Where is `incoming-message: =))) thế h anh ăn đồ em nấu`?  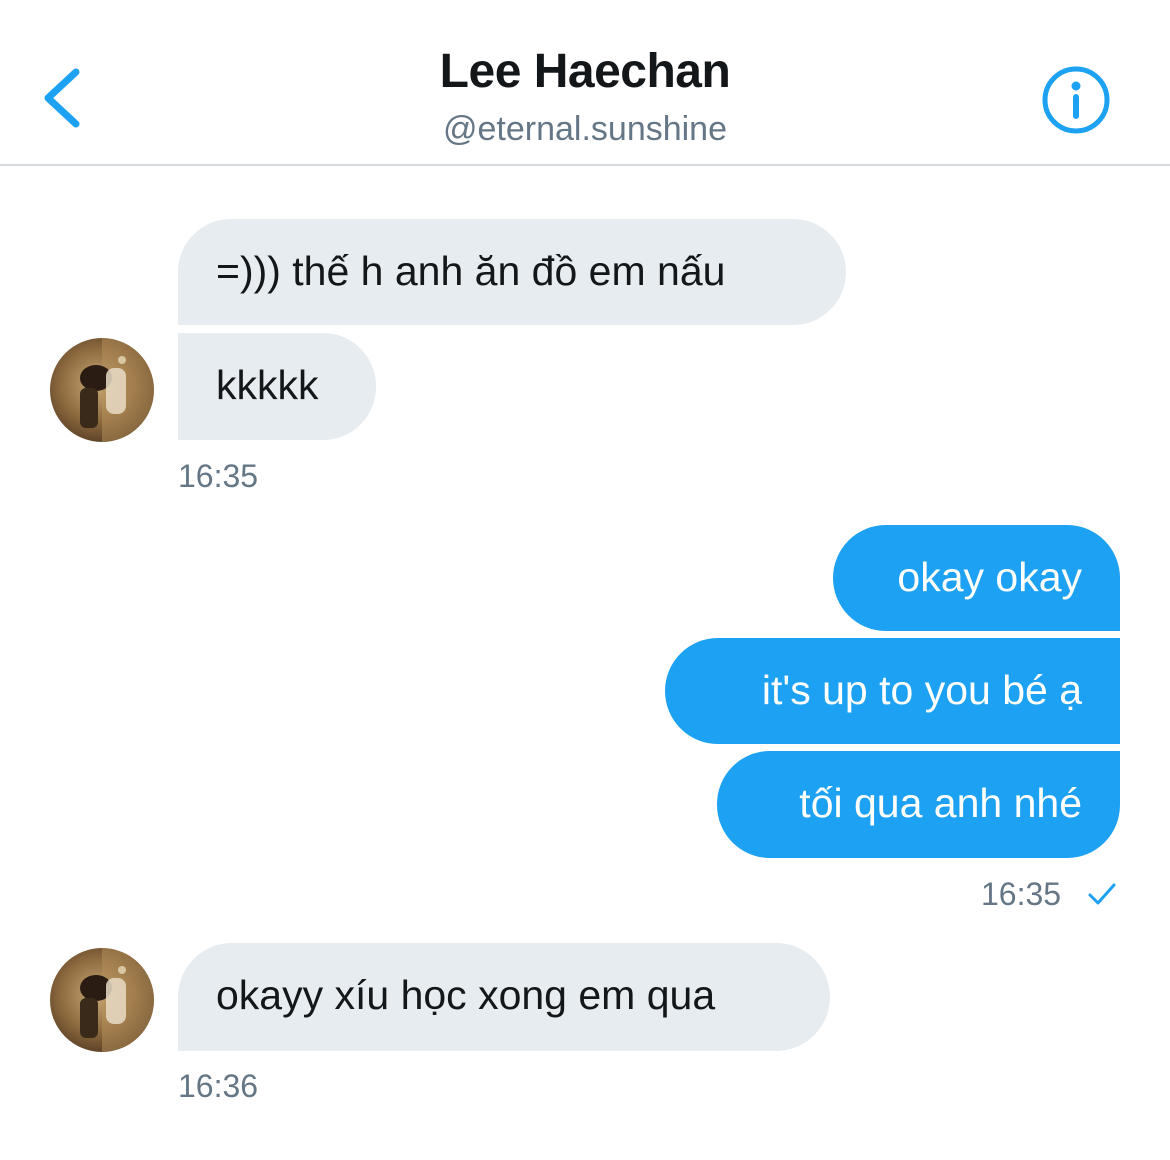
incoming-message: =))) thế h anh ăn đồ em nấu is located at coordinates (512, 272).